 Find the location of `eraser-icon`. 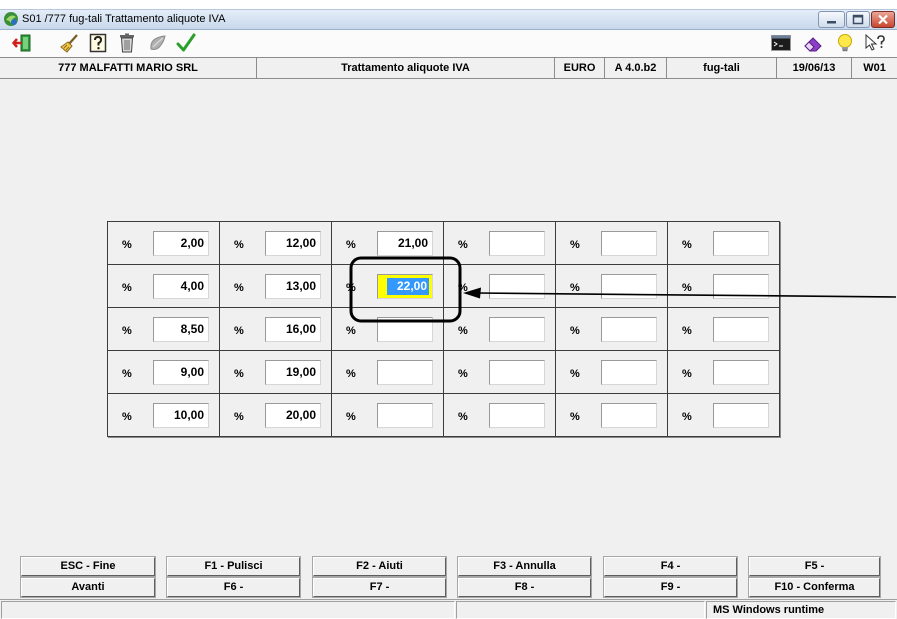

eraser-icon is located at coordinates (813, 43).